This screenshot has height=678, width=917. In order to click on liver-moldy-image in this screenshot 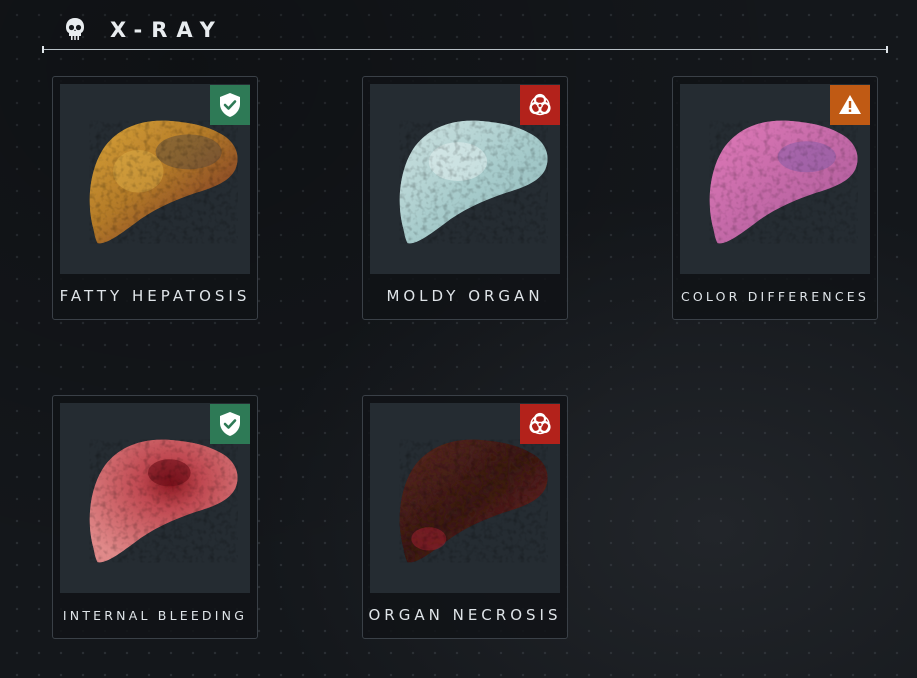, I will do `click(473, 182)`.